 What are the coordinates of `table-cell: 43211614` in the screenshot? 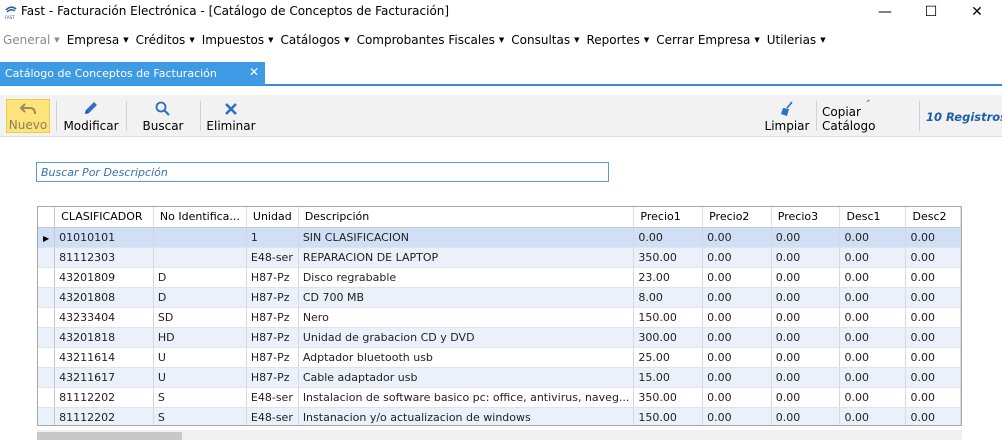 It's located at (104, 357).